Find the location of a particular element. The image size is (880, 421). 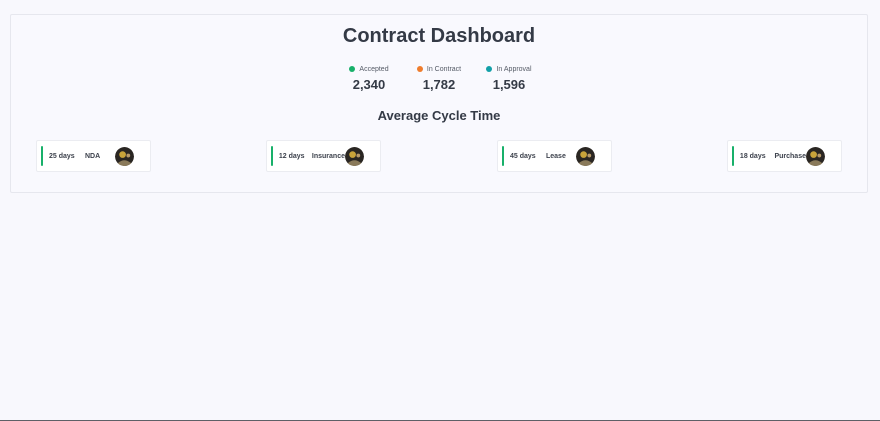

cycle-days: 45 days is located at coordinates (523, 156).